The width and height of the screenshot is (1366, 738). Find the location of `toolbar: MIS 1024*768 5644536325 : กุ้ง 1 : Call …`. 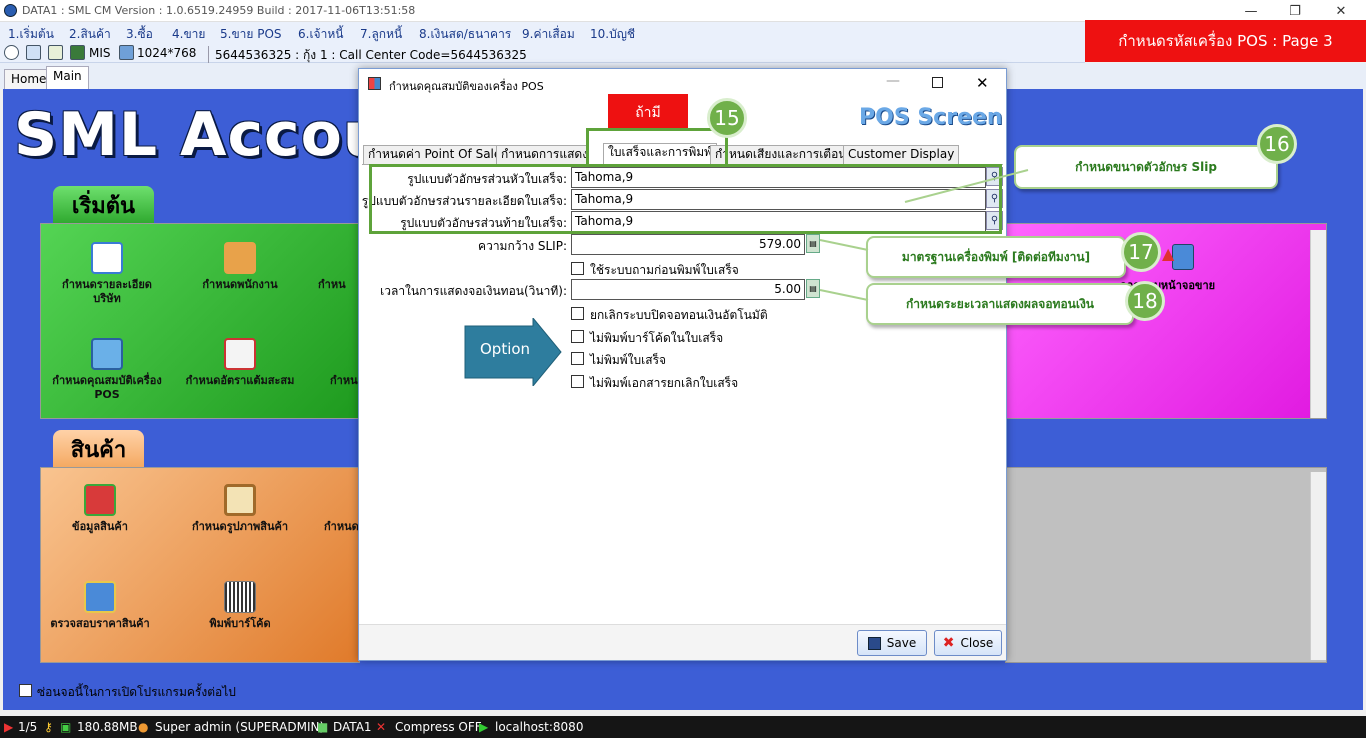

toolbar: MIS 1024*768 5644536325 : กุ้ง 1 : Call … is located at coordinates (542, 53).